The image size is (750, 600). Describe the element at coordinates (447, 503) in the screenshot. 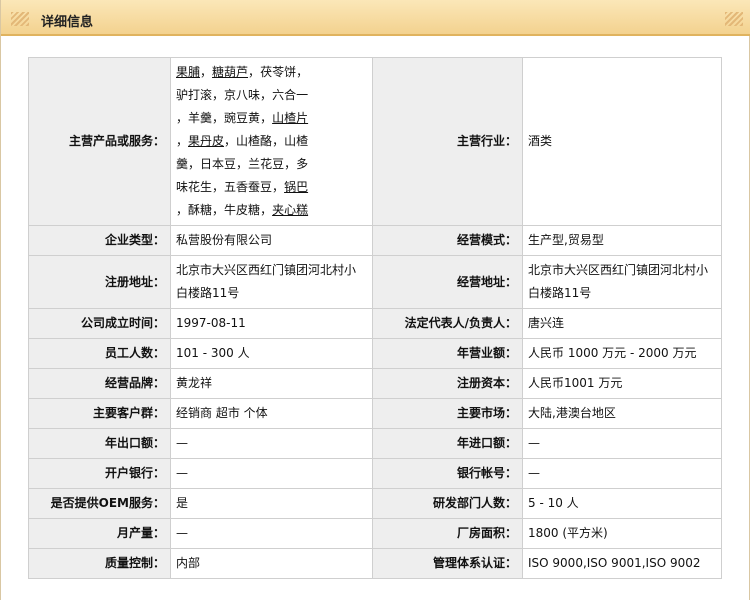

I see `field-label: 研发部门人数：` at that location.